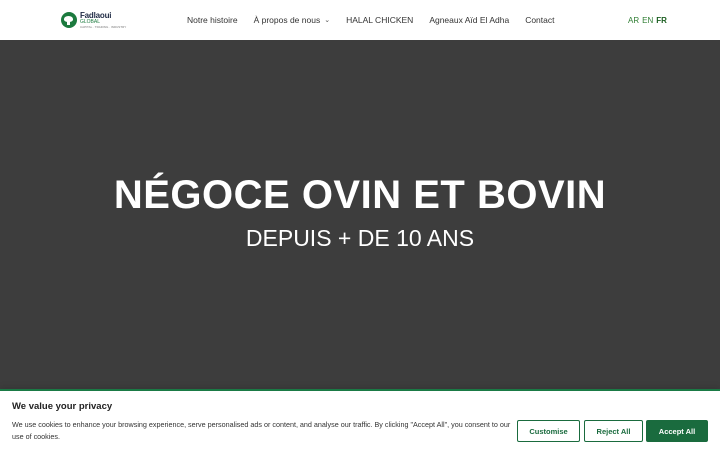 This screenshot has height=450, width=720. I want to click on logo-icon, so click(69, 20).